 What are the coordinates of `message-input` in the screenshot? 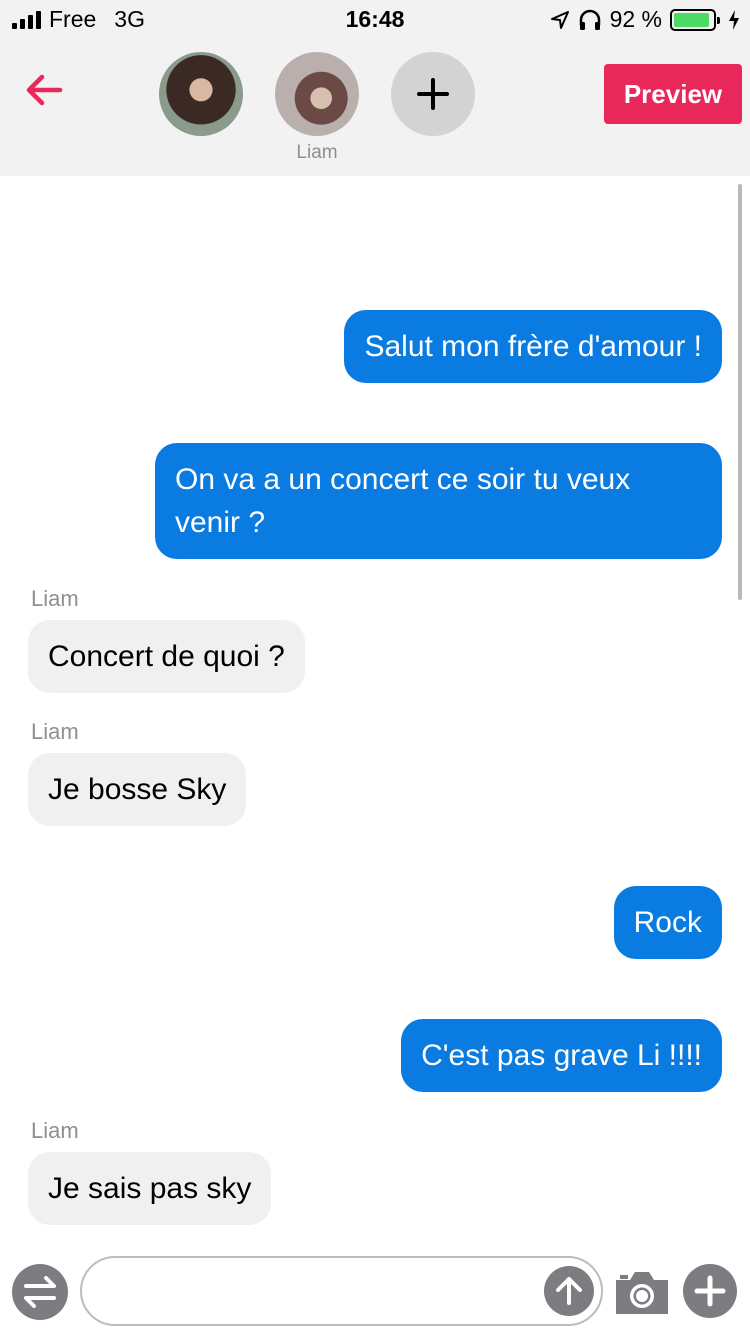 It's located at (319, 1291).